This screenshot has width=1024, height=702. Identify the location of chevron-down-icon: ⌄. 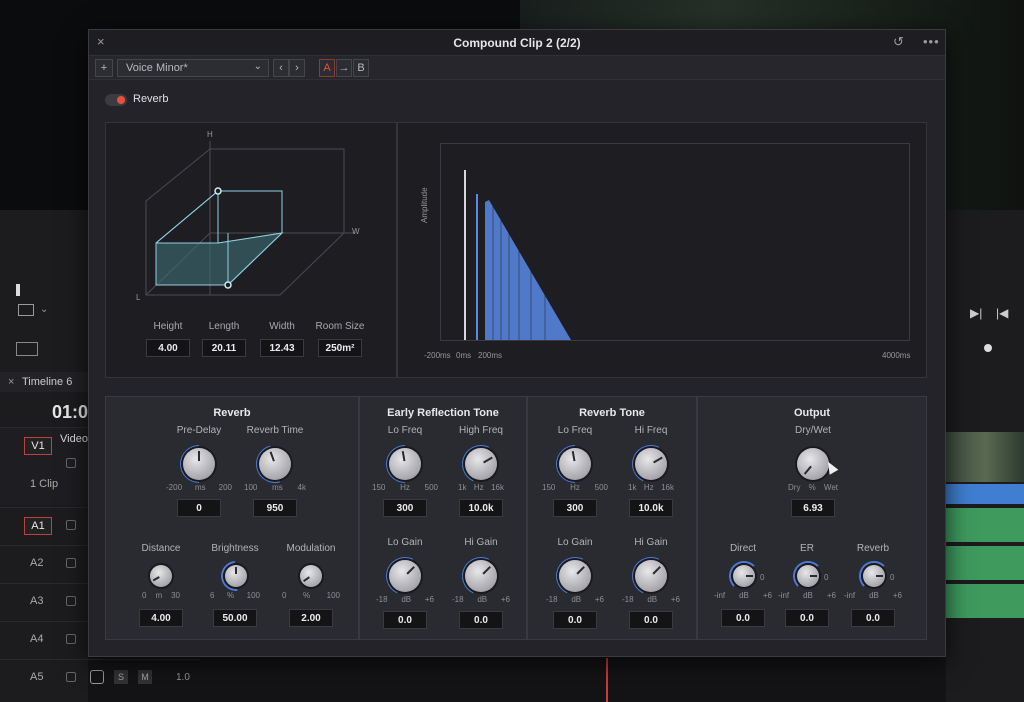
(257, 66).